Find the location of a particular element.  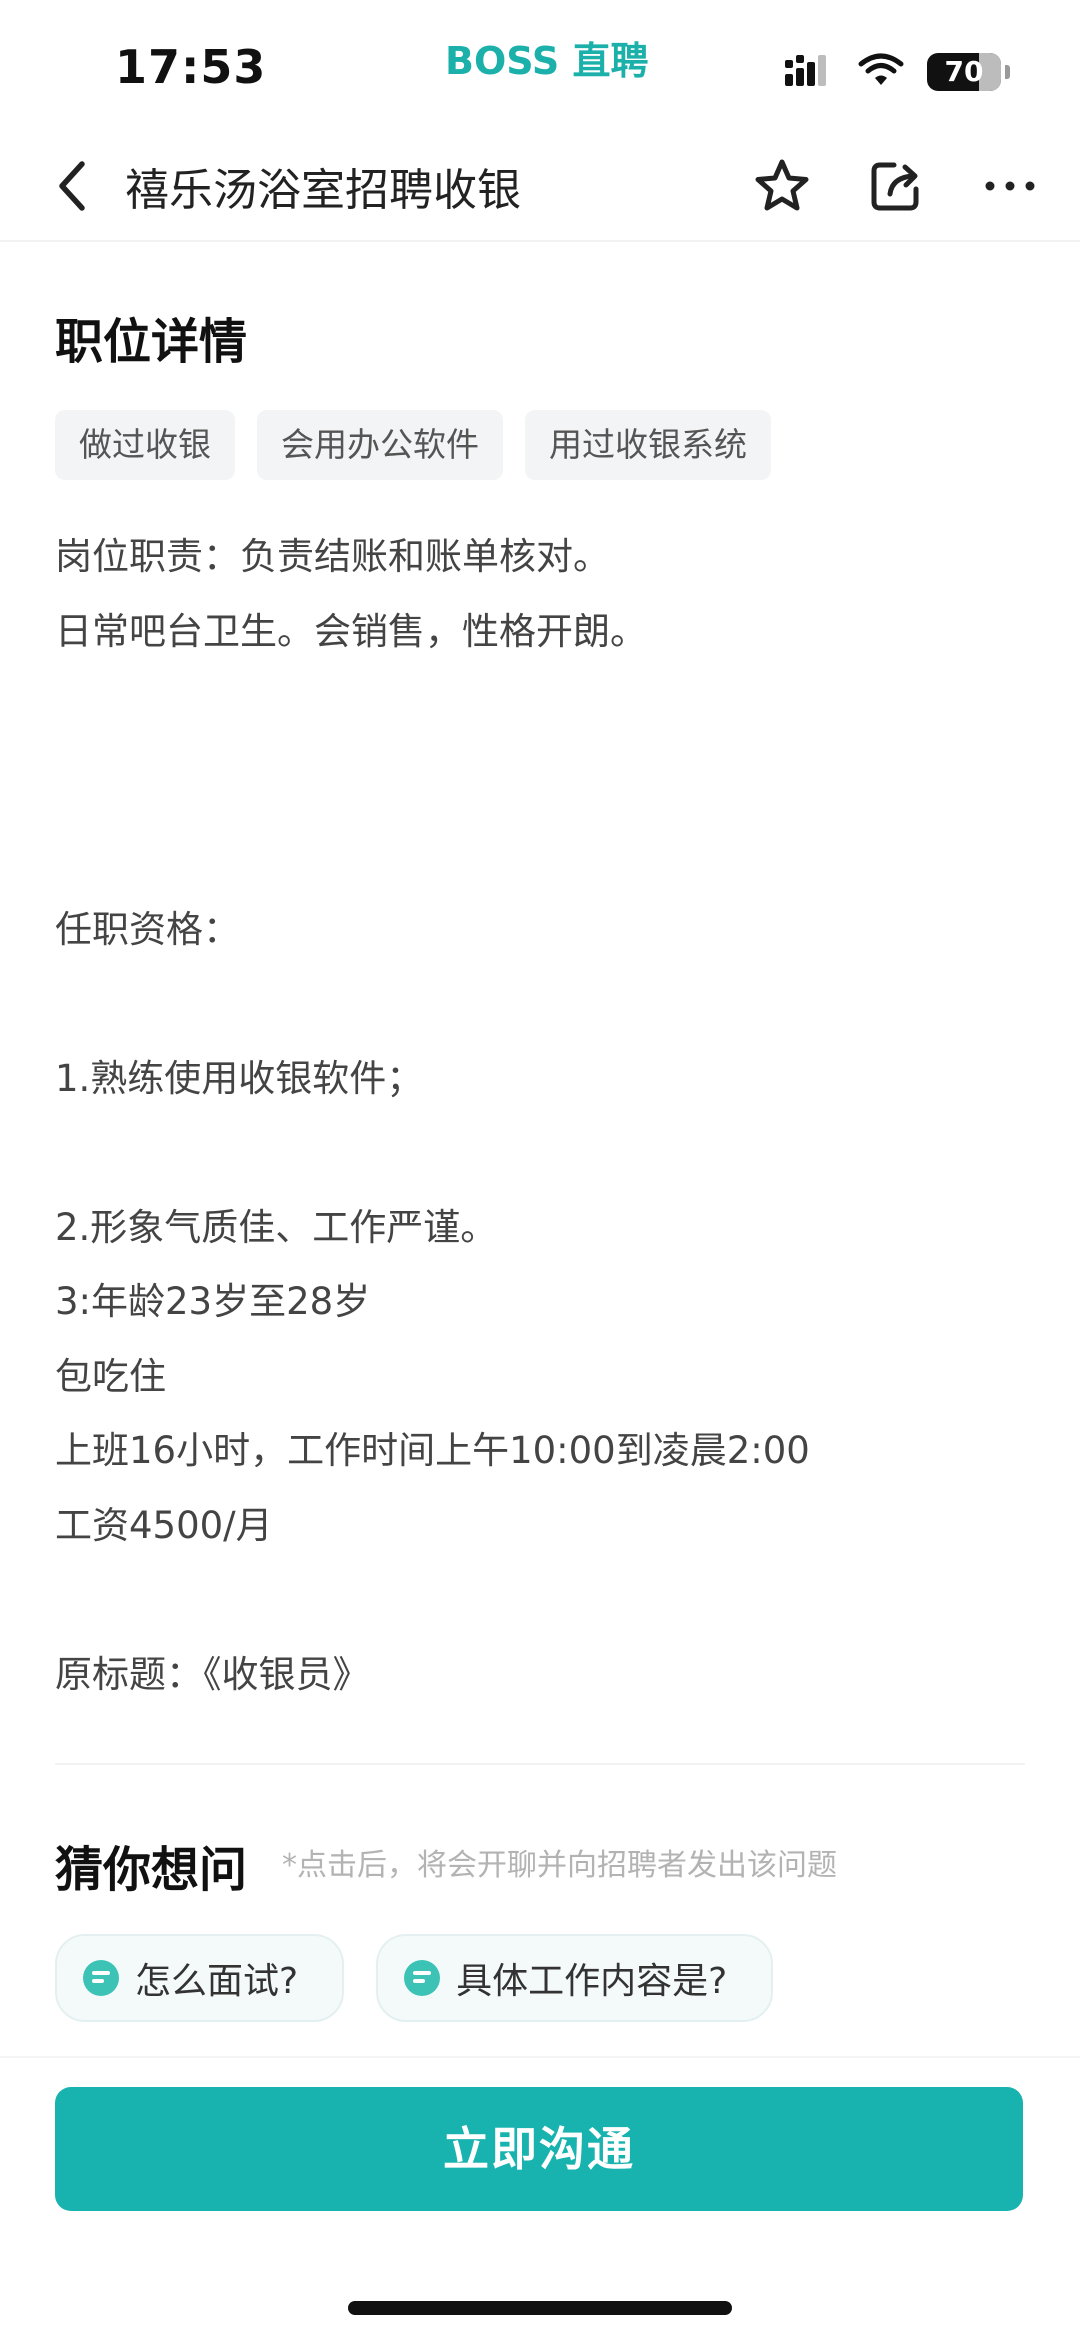

description-line: 工资4500/月 is located at coordinates (164, 1525).